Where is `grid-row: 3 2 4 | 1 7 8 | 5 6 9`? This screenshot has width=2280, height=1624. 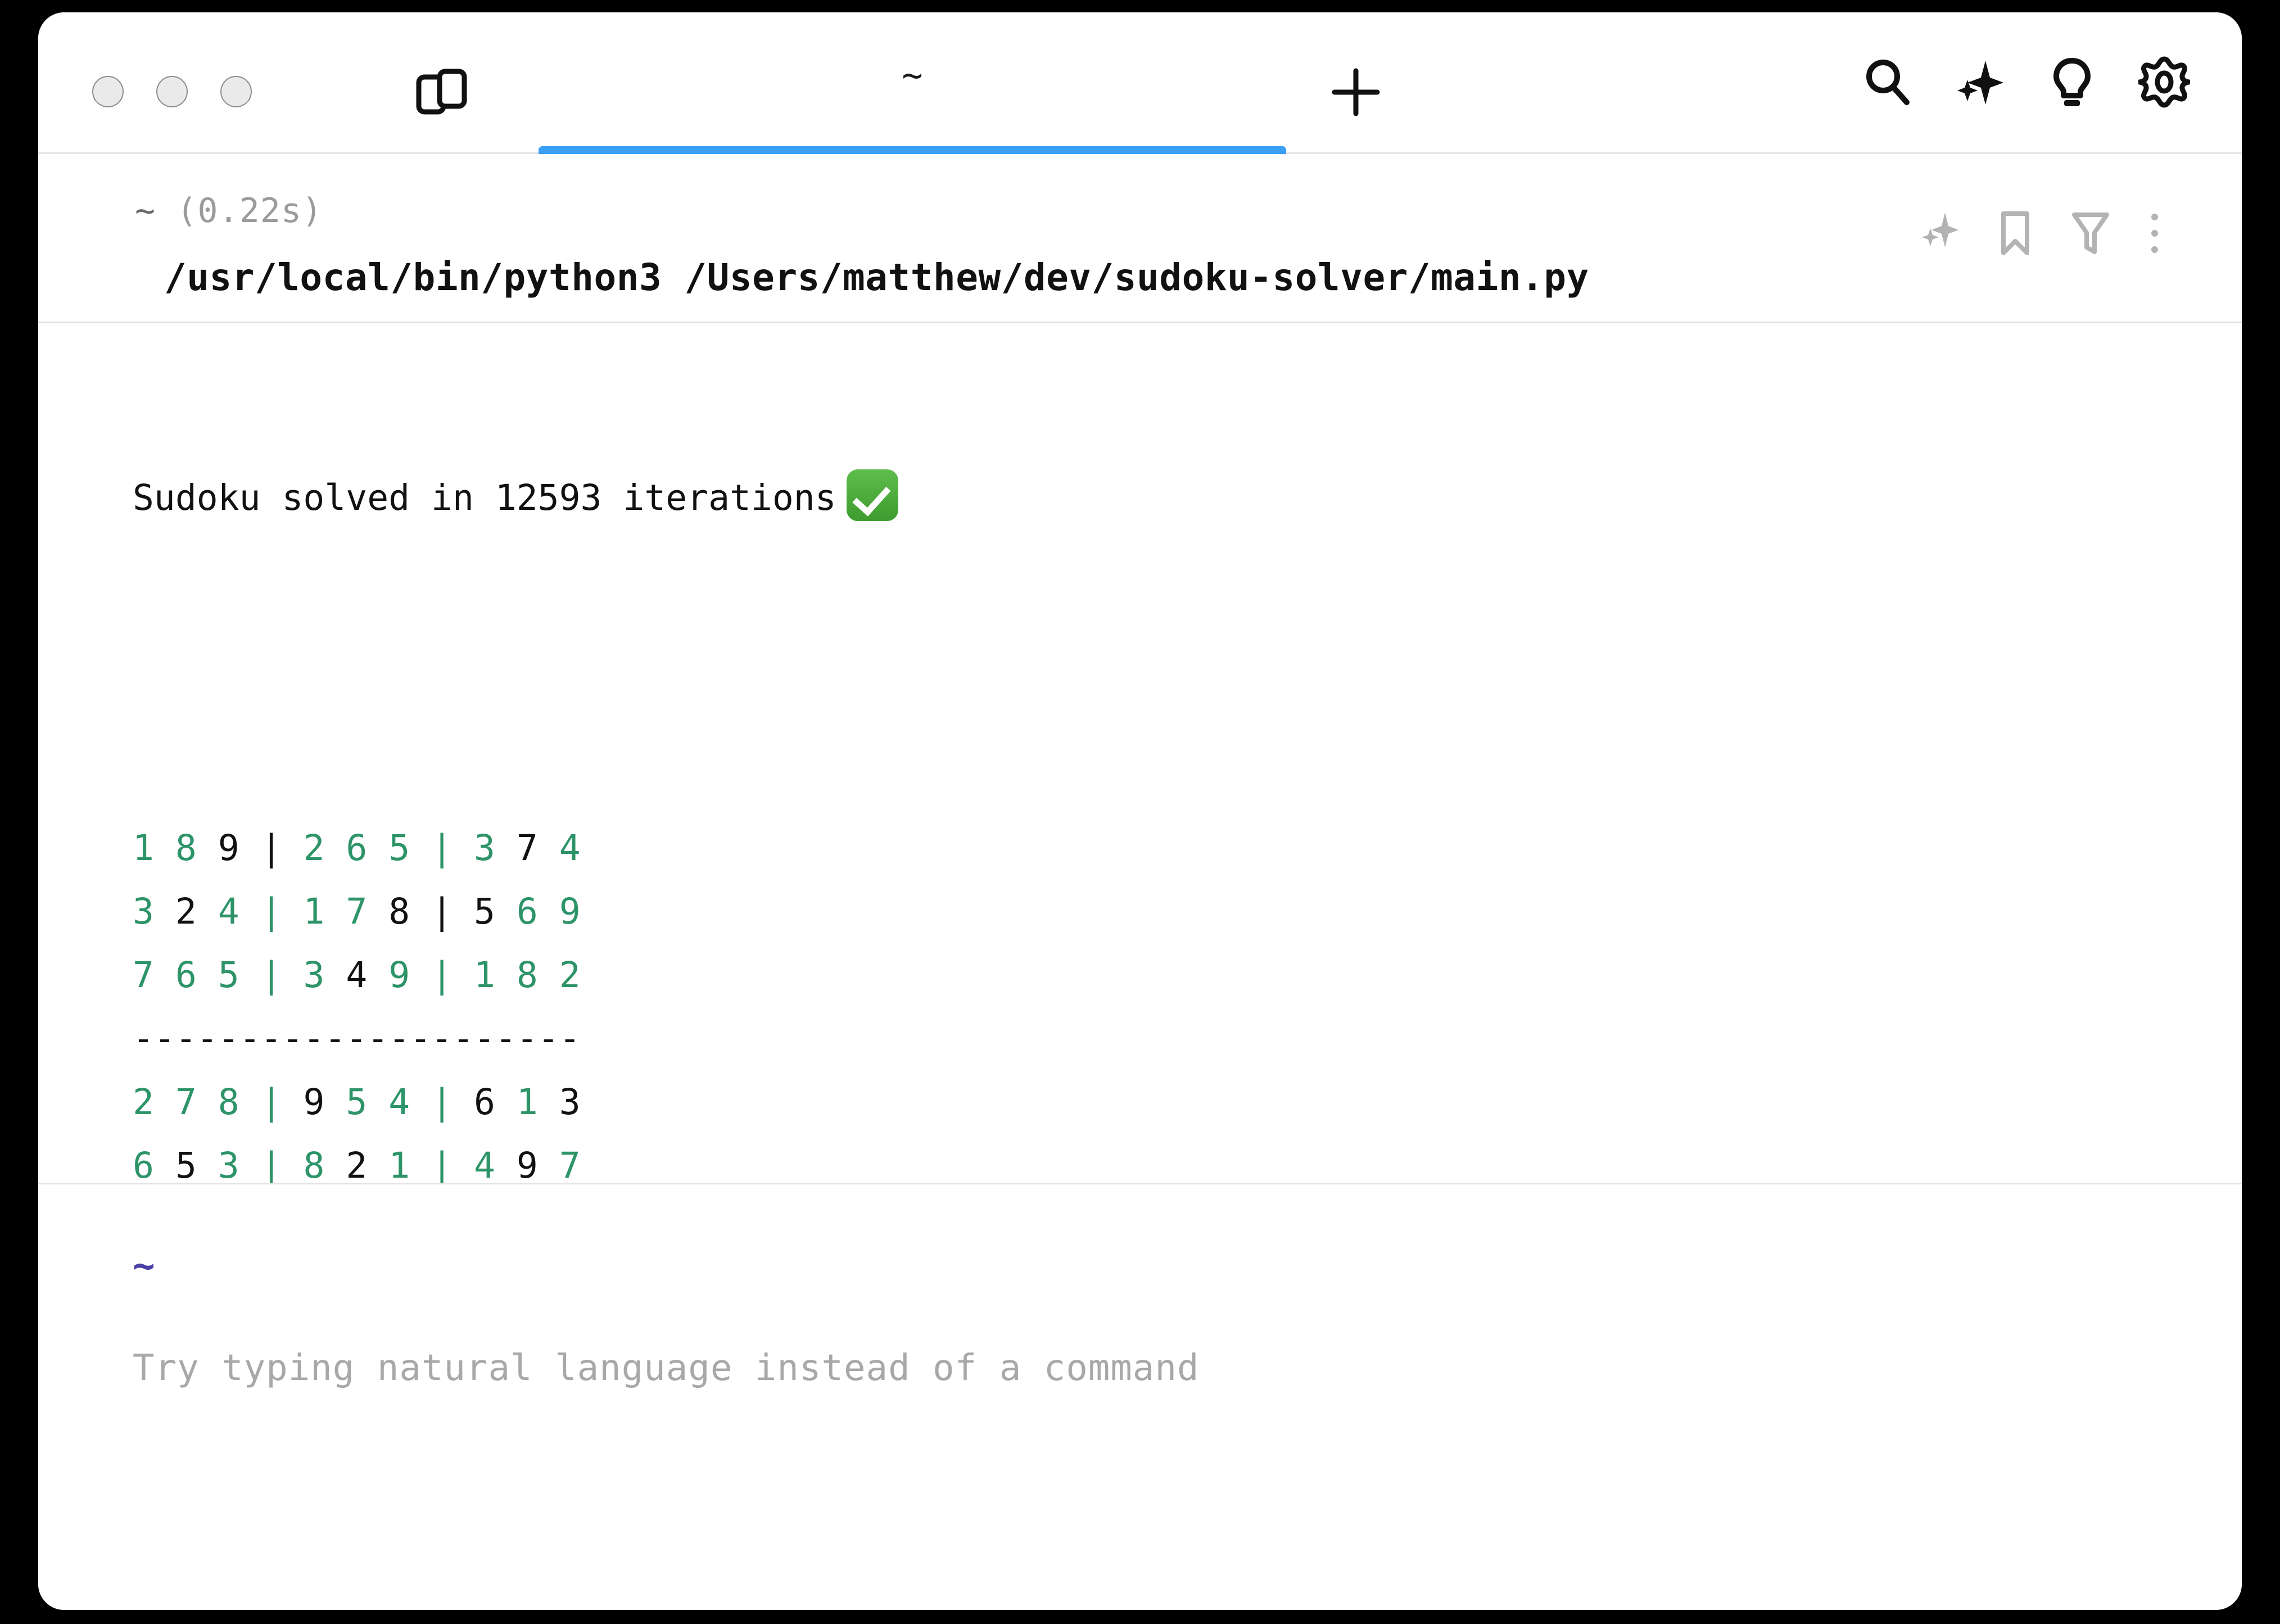 grid-row: 3 2 4 | 1 7 8 | 5 6 9 is located at coordinates (1187, 911).